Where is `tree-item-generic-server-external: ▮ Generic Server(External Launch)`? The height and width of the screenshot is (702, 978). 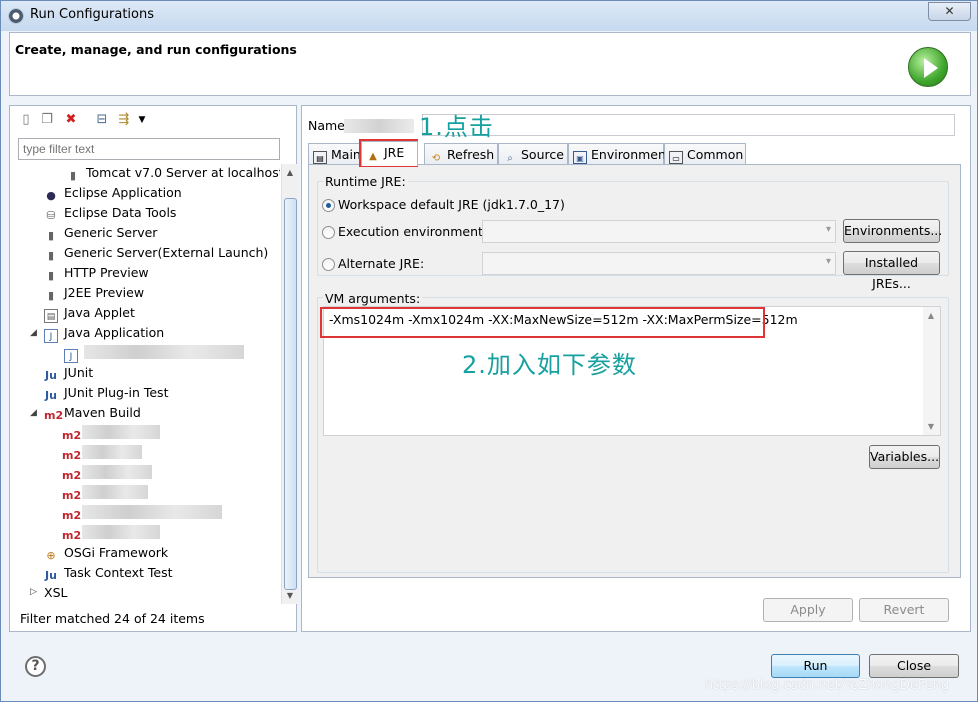 tree-item-generic-server-external: ▮ Generic Server(External Launch) is located at coordinates (156, 254).